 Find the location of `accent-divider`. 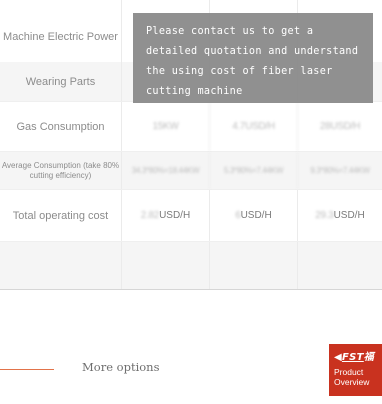

accent-divider is located at coordinates (27, 369).